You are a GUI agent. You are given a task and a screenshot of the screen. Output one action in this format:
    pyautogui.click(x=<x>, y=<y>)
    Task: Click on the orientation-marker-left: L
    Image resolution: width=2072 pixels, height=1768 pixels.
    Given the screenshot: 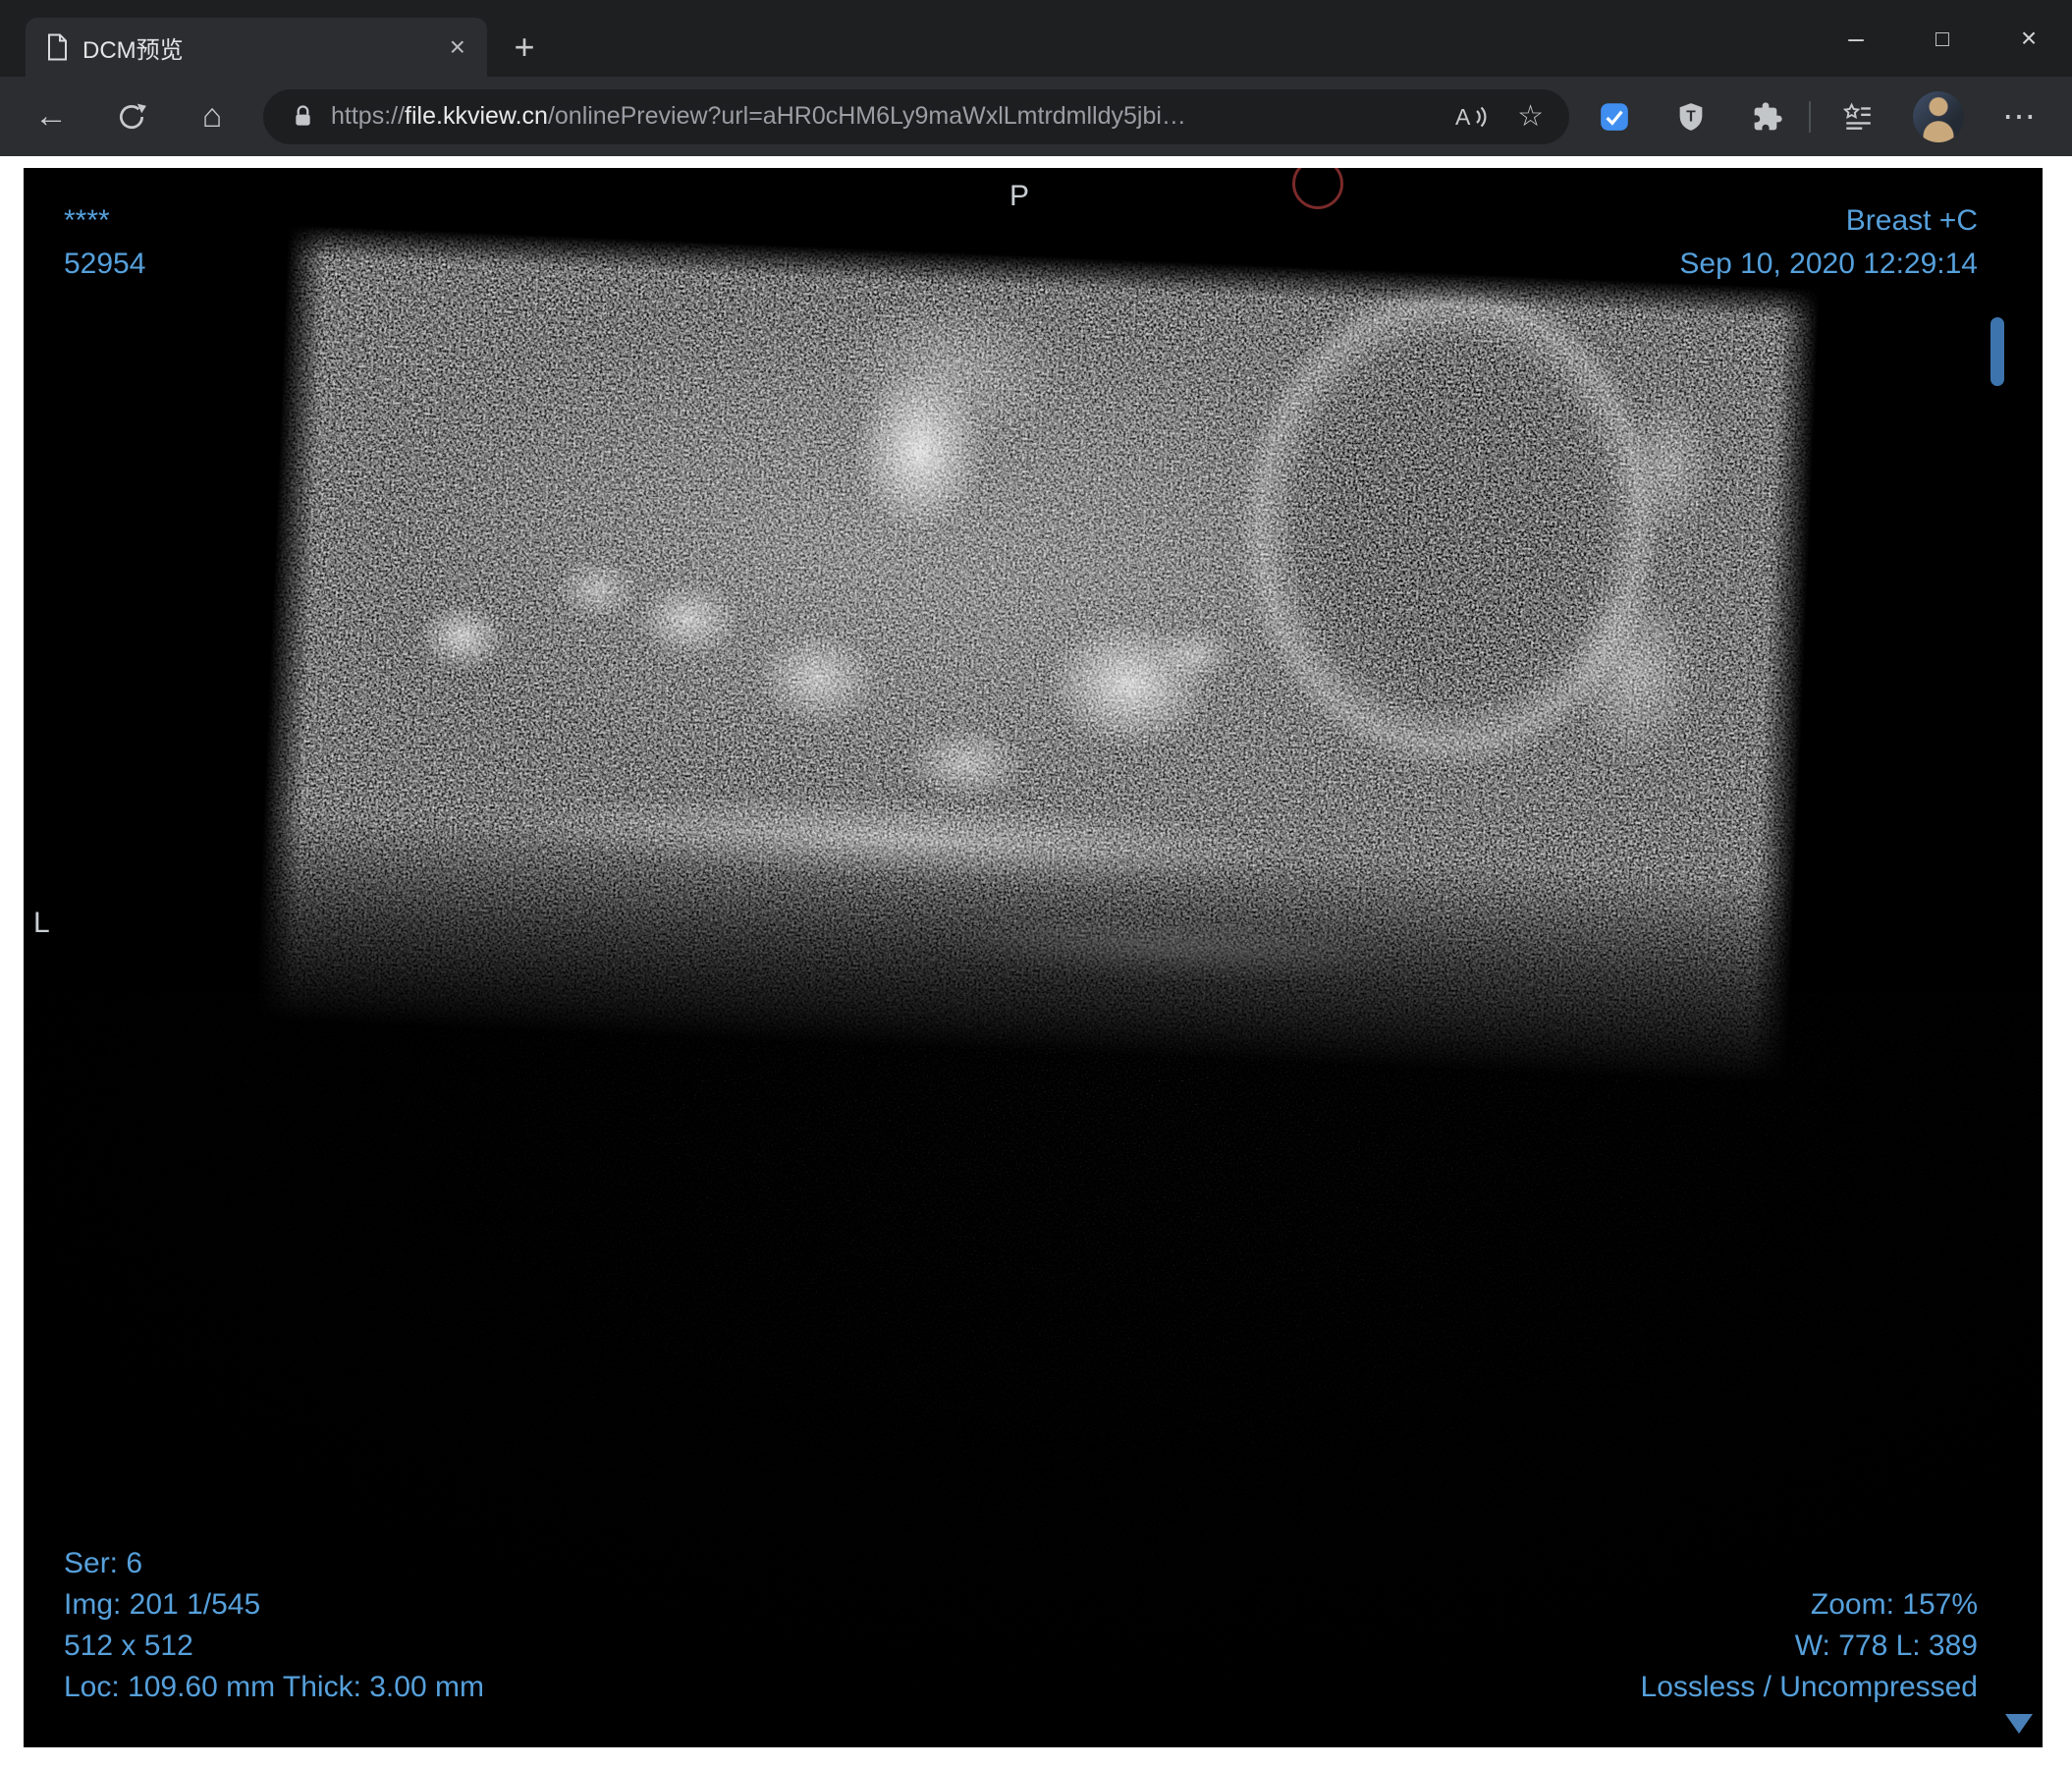 What is the action you would take?
    pyautogui.click(x=41, y=923)
    